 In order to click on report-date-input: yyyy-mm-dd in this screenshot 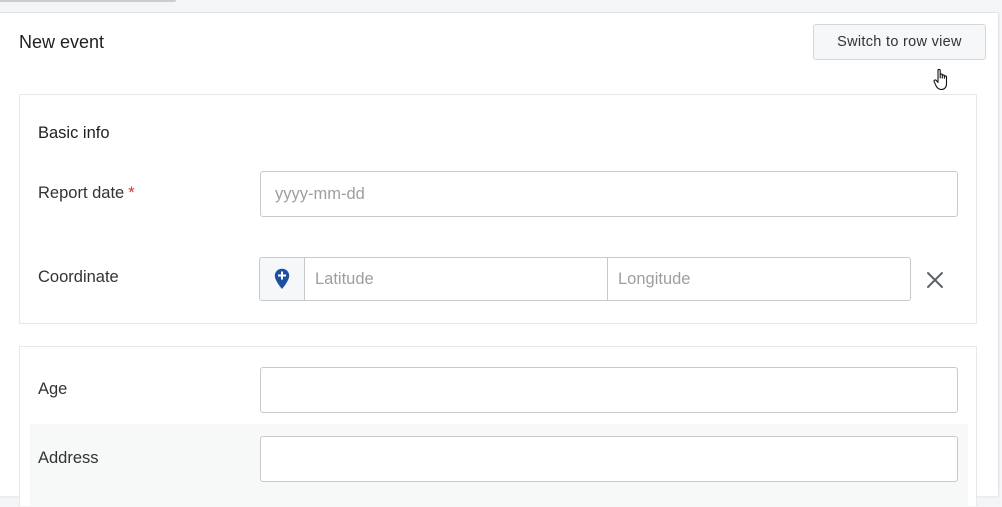, I will do `click(609, 194)`.